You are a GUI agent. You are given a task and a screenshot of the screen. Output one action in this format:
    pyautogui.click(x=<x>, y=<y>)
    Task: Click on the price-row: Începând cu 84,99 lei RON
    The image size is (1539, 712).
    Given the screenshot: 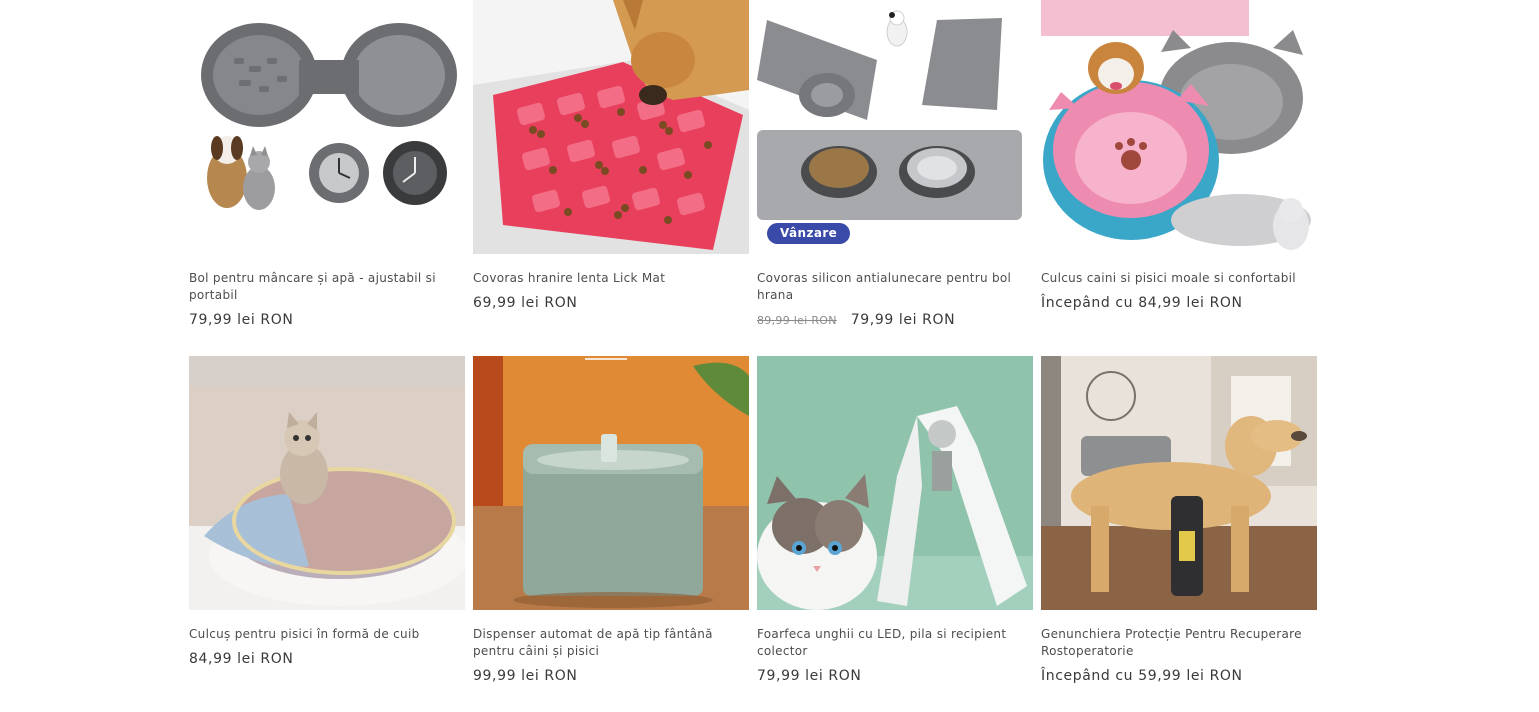 What is the action you would take?
    pyautogui.click(x=1179, y=303)
    